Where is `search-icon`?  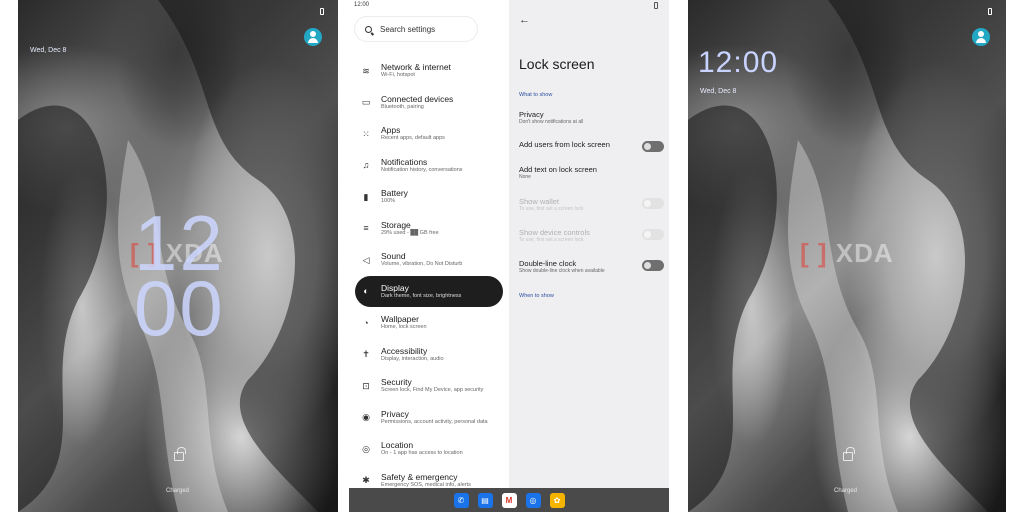
search-icon is located at coordinates (368, 29).